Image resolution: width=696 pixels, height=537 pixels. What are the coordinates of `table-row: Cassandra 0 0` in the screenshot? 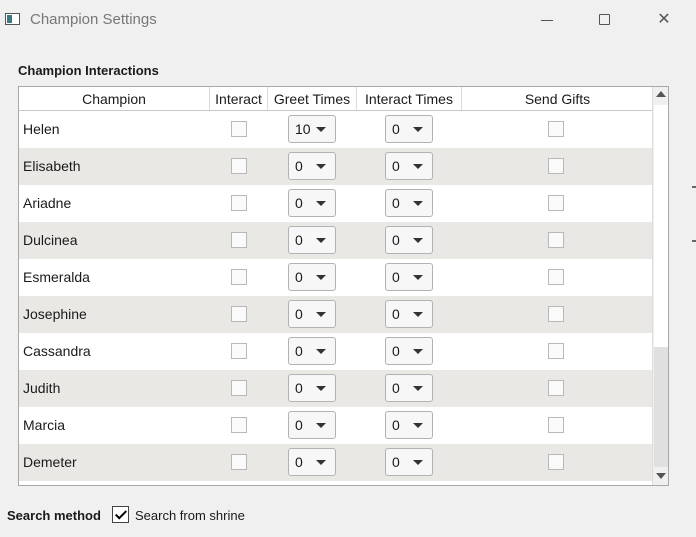 It's located at (336, 351).